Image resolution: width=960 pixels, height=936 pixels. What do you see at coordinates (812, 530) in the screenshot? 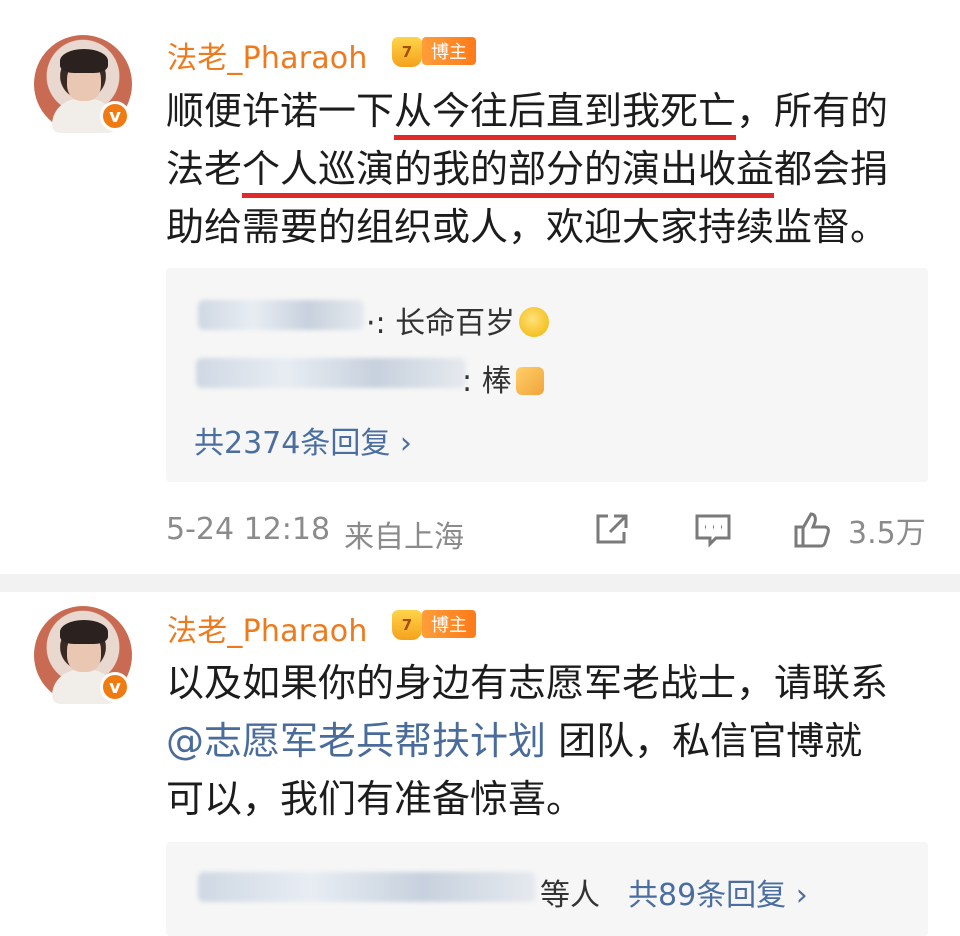
I see `thumbs-up-icon` at bounding box center [812, 530].